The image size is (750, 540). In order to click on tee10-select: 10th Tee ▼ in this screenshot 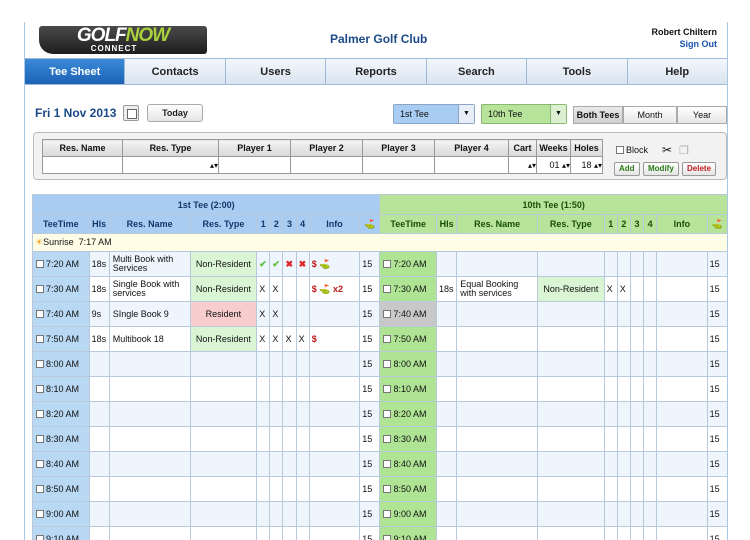, I will do `click(524, 114)`.